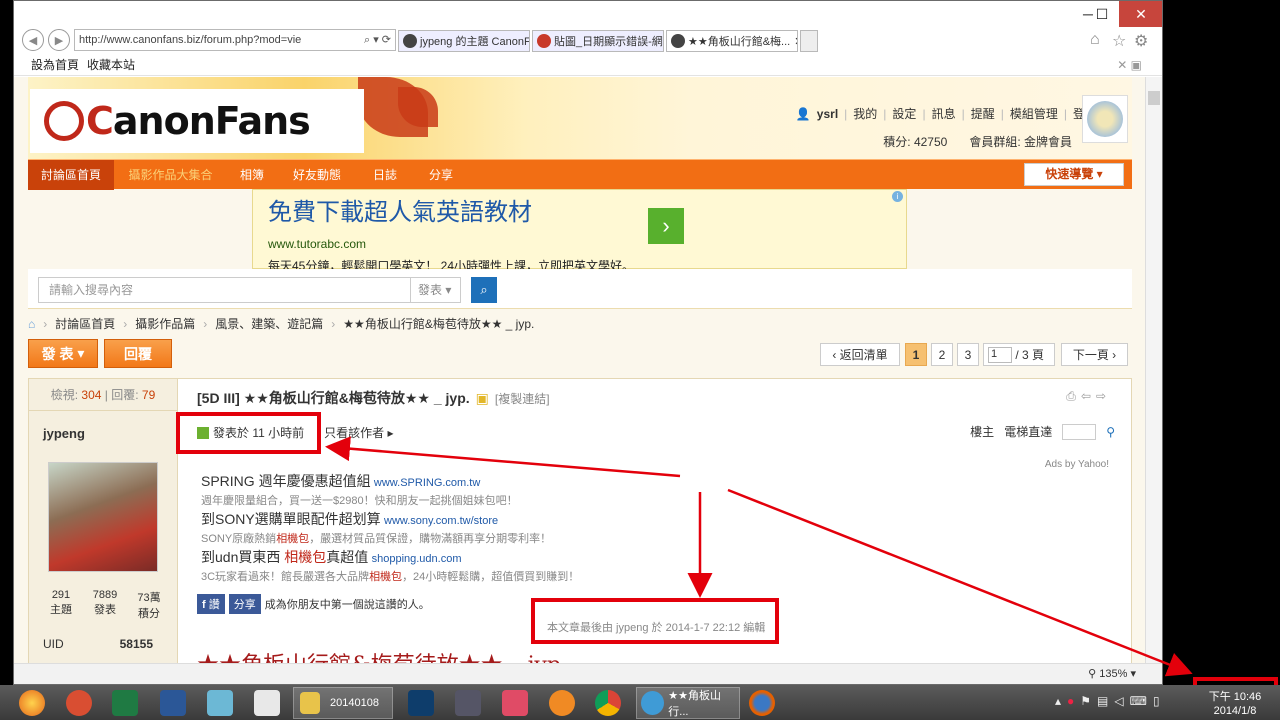 This screenshot has width=1280, height=720. What do you see at coordinates (317, 175) in the screenshot?
I see `nav-friends: 好友動態` at bounding box center [317, 175].